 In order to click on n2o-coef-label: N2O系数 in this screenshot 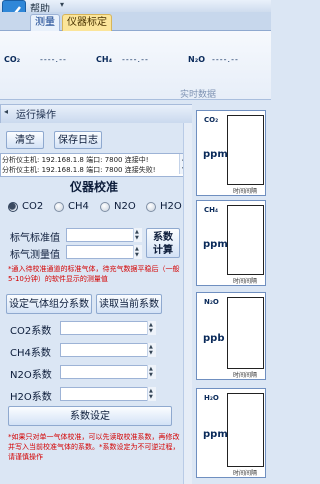, I will do `click(31, 375)`.